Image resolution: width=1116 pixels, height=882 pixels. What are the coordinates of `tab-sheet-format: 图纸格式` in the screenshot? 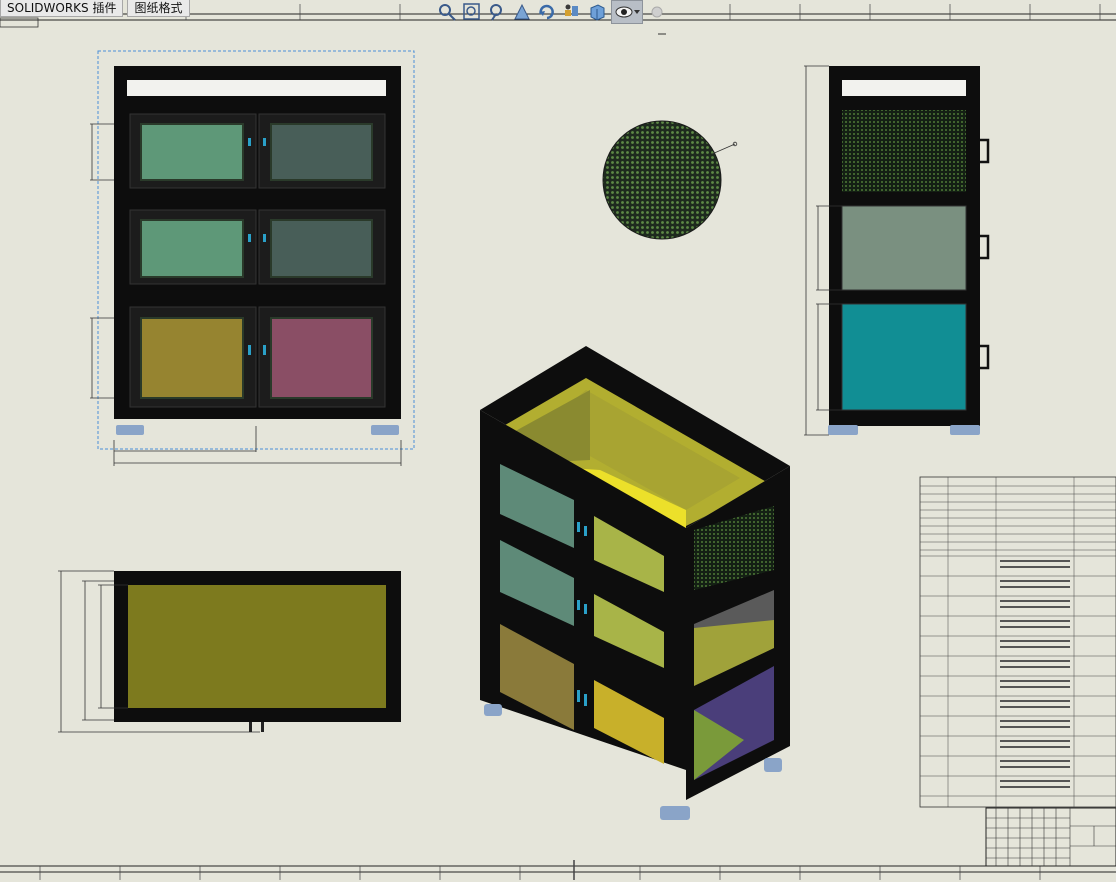 It's located at (158, 8).